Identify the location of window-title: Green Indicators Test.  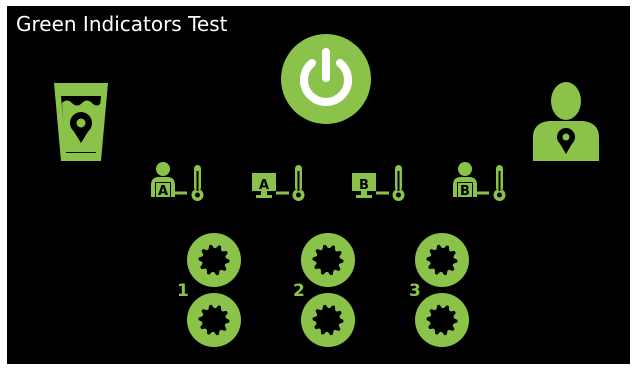
(122, 24).